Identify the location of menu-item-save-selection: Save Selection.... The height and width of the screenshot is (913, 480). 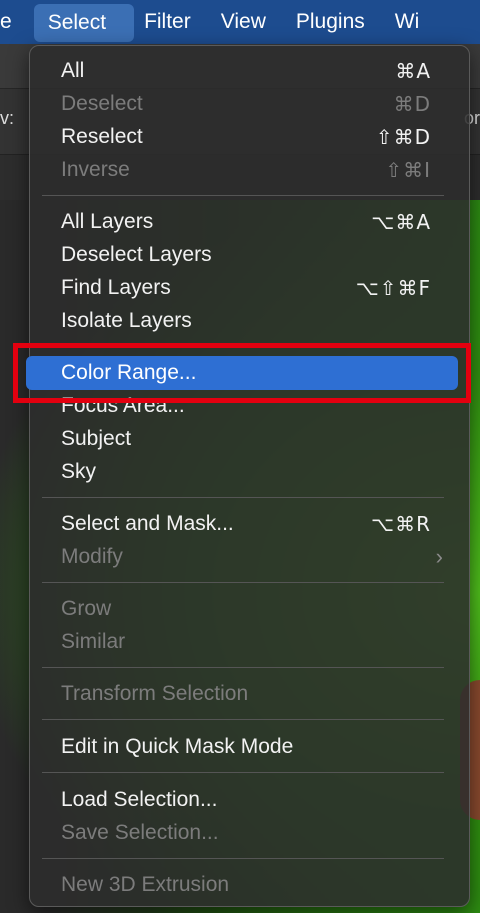
(249, 832).